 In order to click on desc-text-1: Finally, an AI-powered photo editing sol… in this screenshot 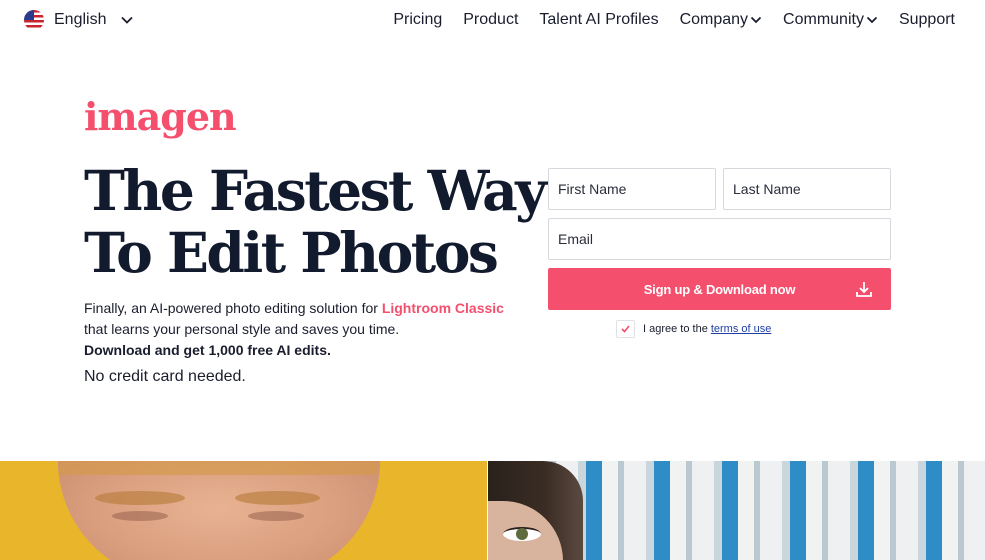, I will do `click(233, 308)`.